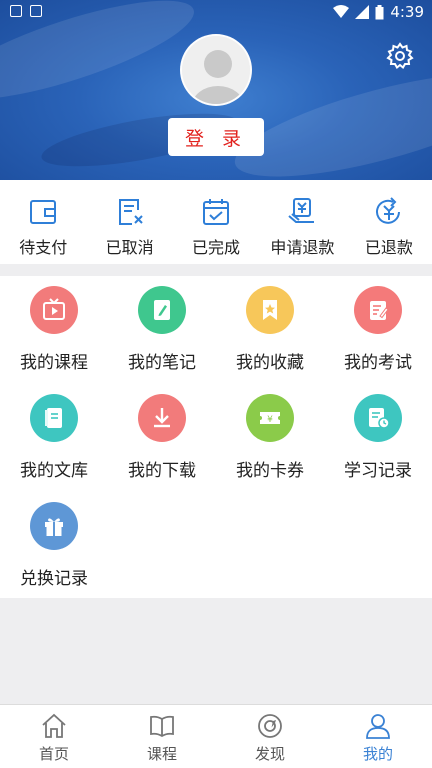  What do you see at coordinates (54, 526) in the screenshot?
I see `gift-icon` at bounding box center [54, 526].